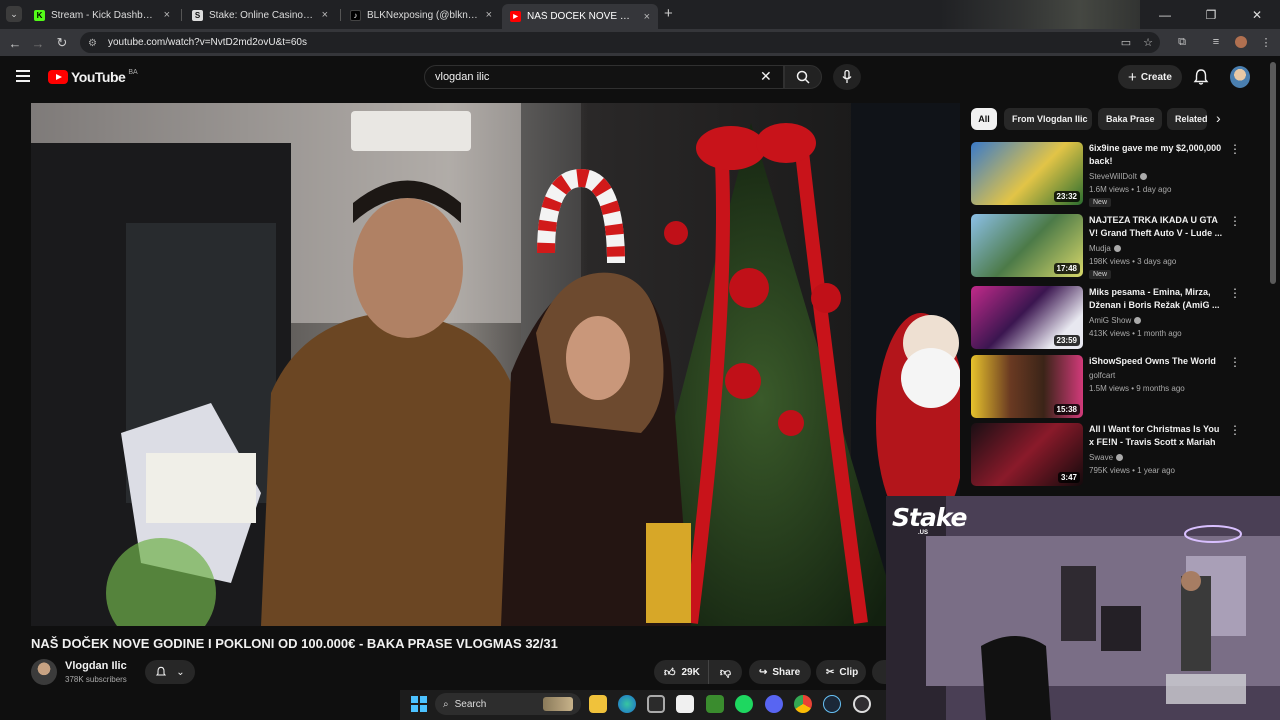  What do you see at coordinates (1027, 173) in the screenshot?
I see `video-thumbnail: 23:32` at bounding box center [1027, 173].